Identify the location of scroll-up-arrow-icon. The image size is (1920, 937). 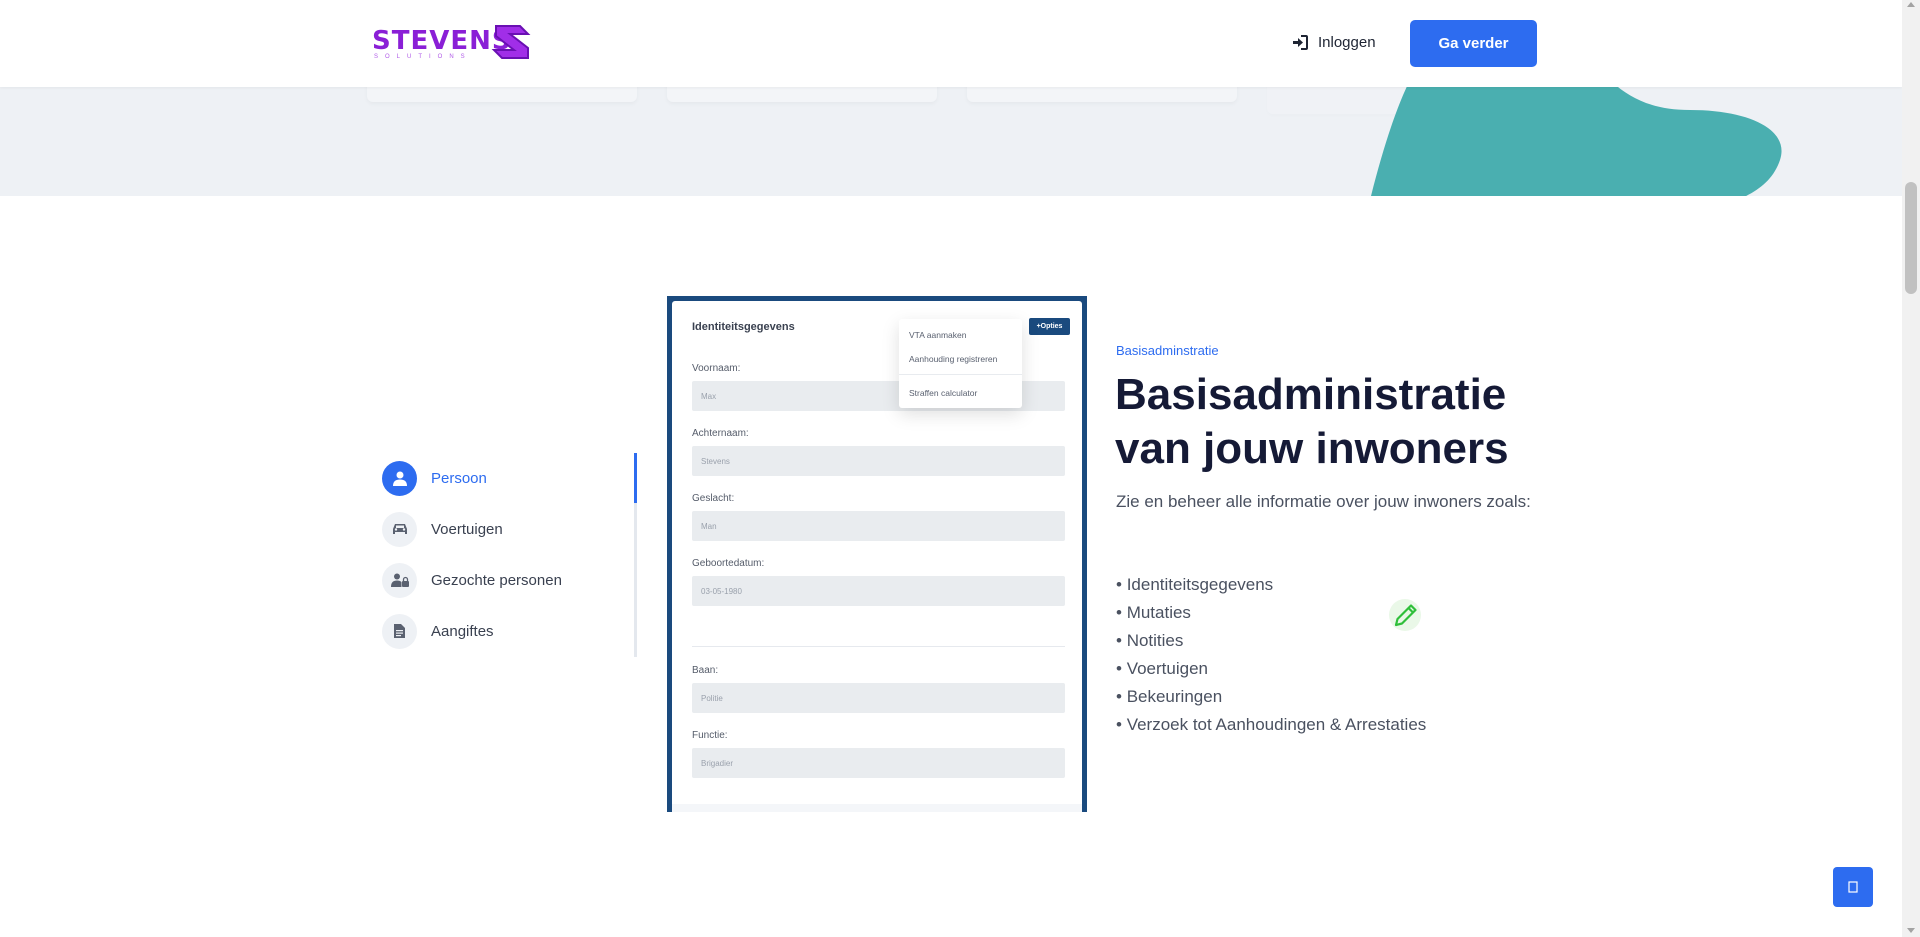
(1911, 4).